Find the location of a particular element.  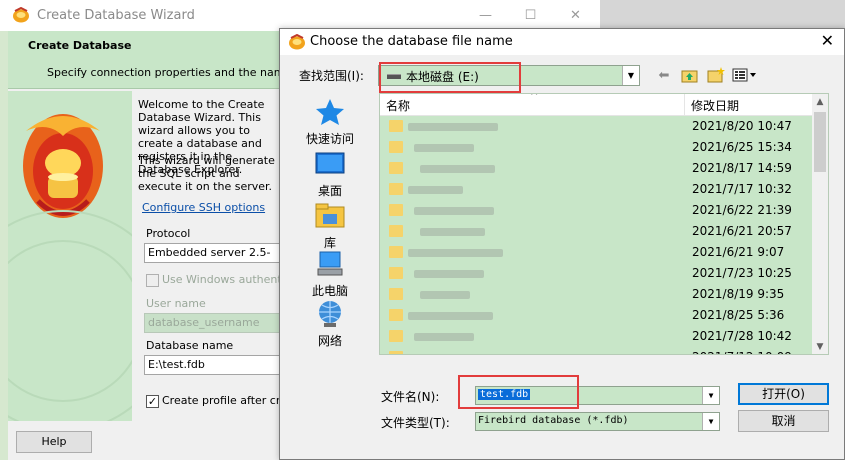

quick-access-star-icon is located at coordinates (330, 112).